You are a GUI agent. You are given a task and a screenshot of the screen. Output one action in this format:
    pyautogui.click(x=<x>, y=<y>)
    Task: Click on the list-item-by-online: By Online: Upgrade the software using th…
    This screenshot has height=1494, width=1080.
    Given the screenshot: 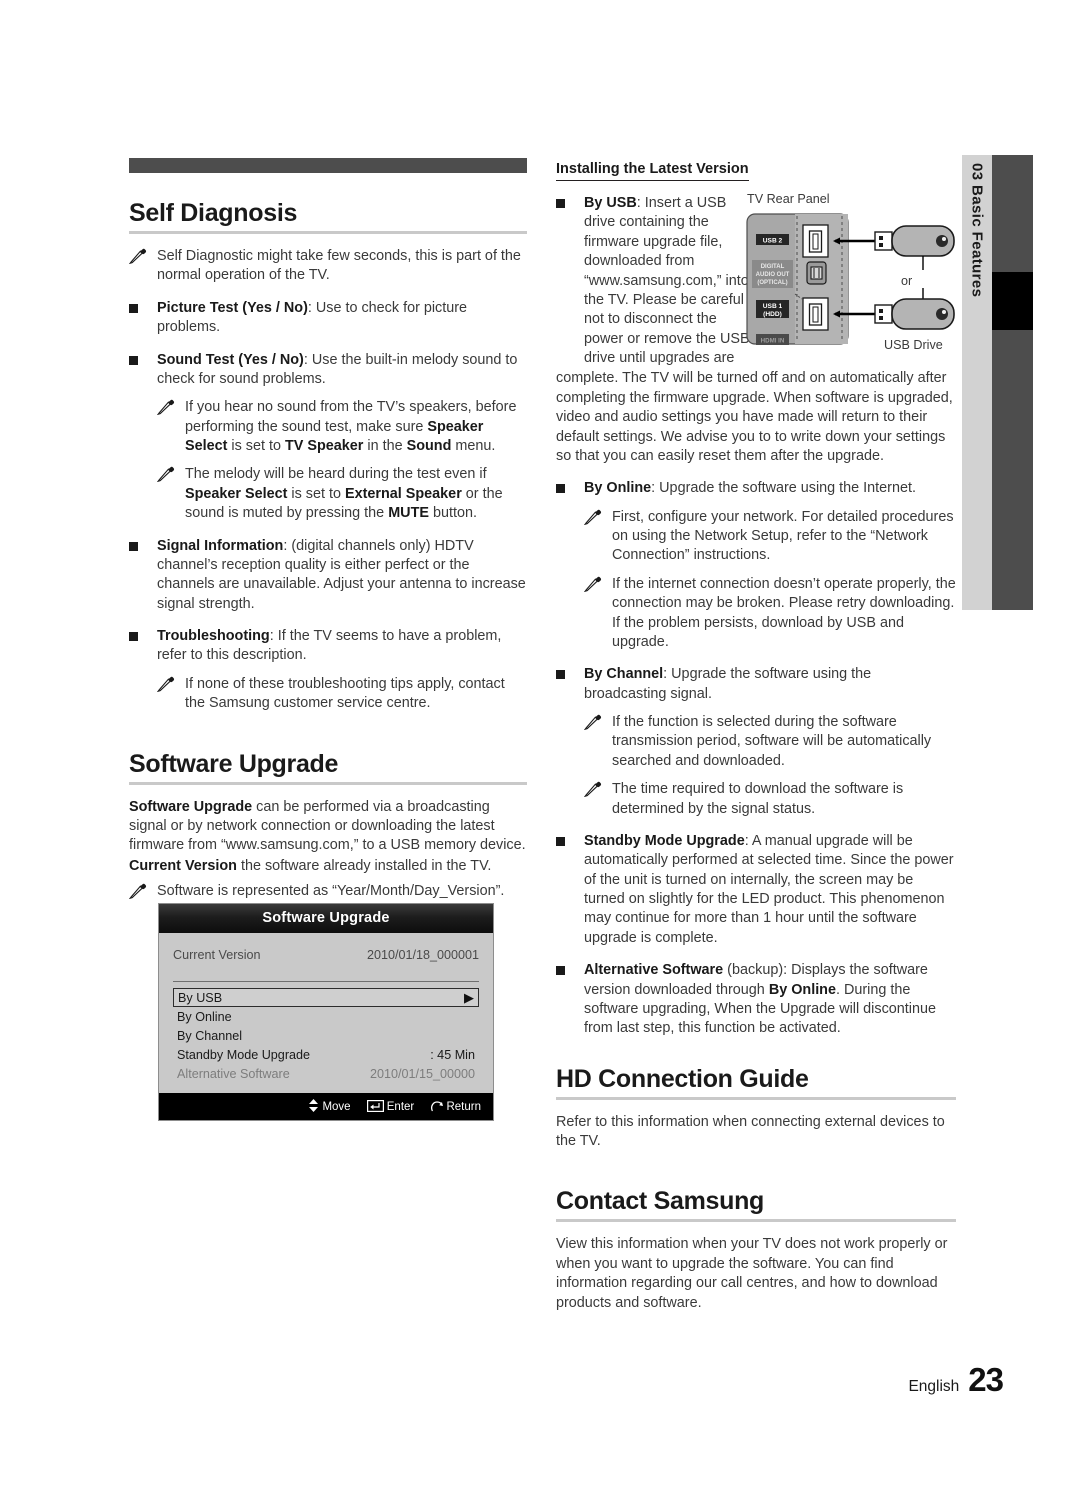 What is the action you would take?
    pyautogui.click(x=756, y=488)
    